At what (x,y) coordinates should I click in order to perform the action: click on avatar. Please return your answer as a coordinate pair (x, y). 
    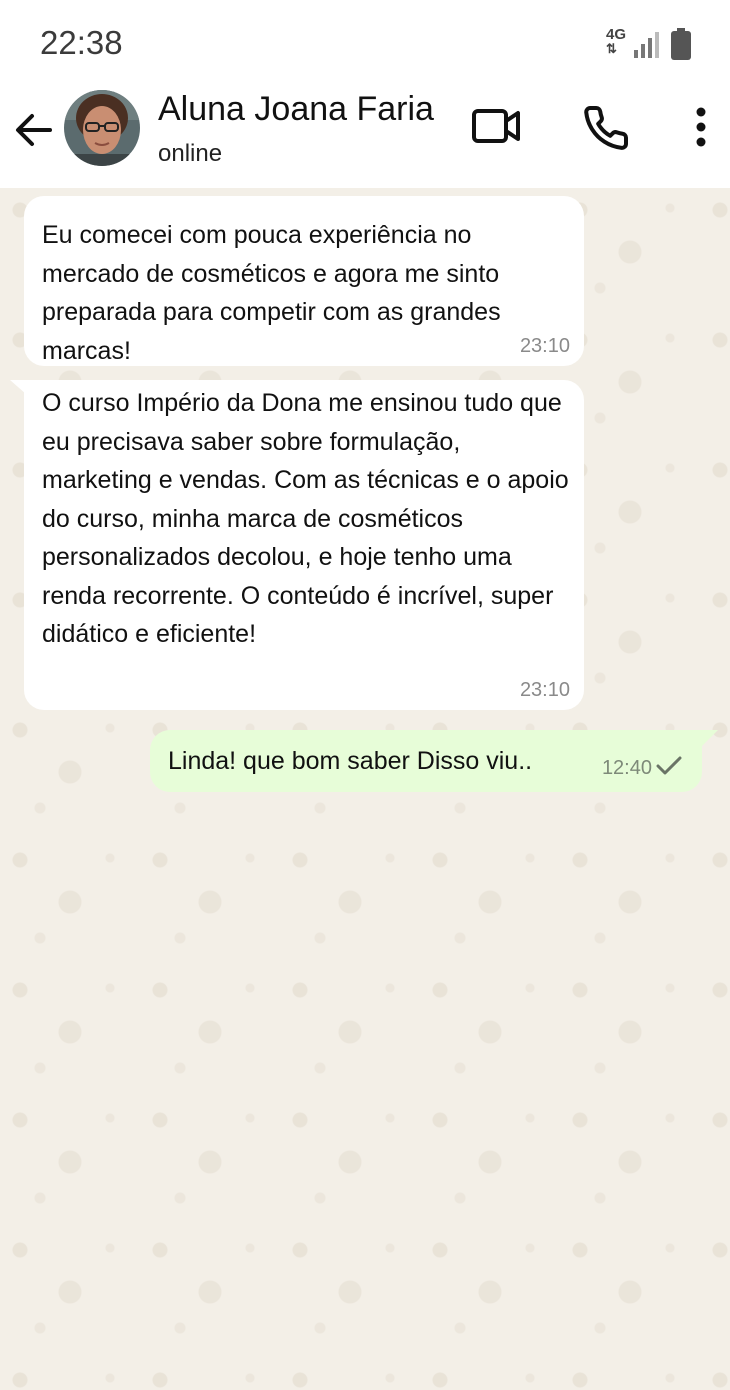
    Looking at the image, I should click on (102, 128).